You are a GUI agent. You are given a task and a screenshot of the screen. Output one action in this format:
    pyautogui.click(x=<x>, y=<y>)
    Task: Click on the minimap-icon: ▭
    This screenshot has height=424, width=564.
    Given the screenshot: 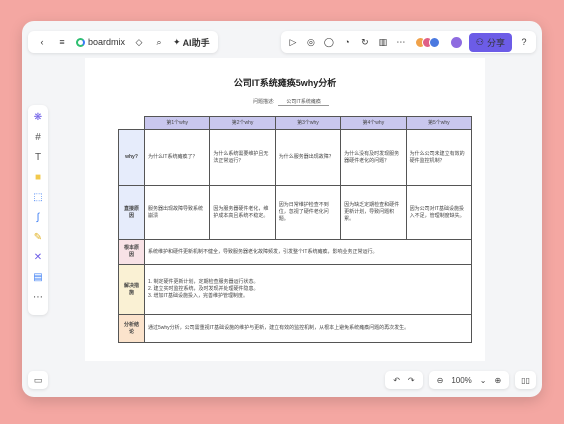 What is the action you would take?
    pyautogui.click(x=38, y=379)
    